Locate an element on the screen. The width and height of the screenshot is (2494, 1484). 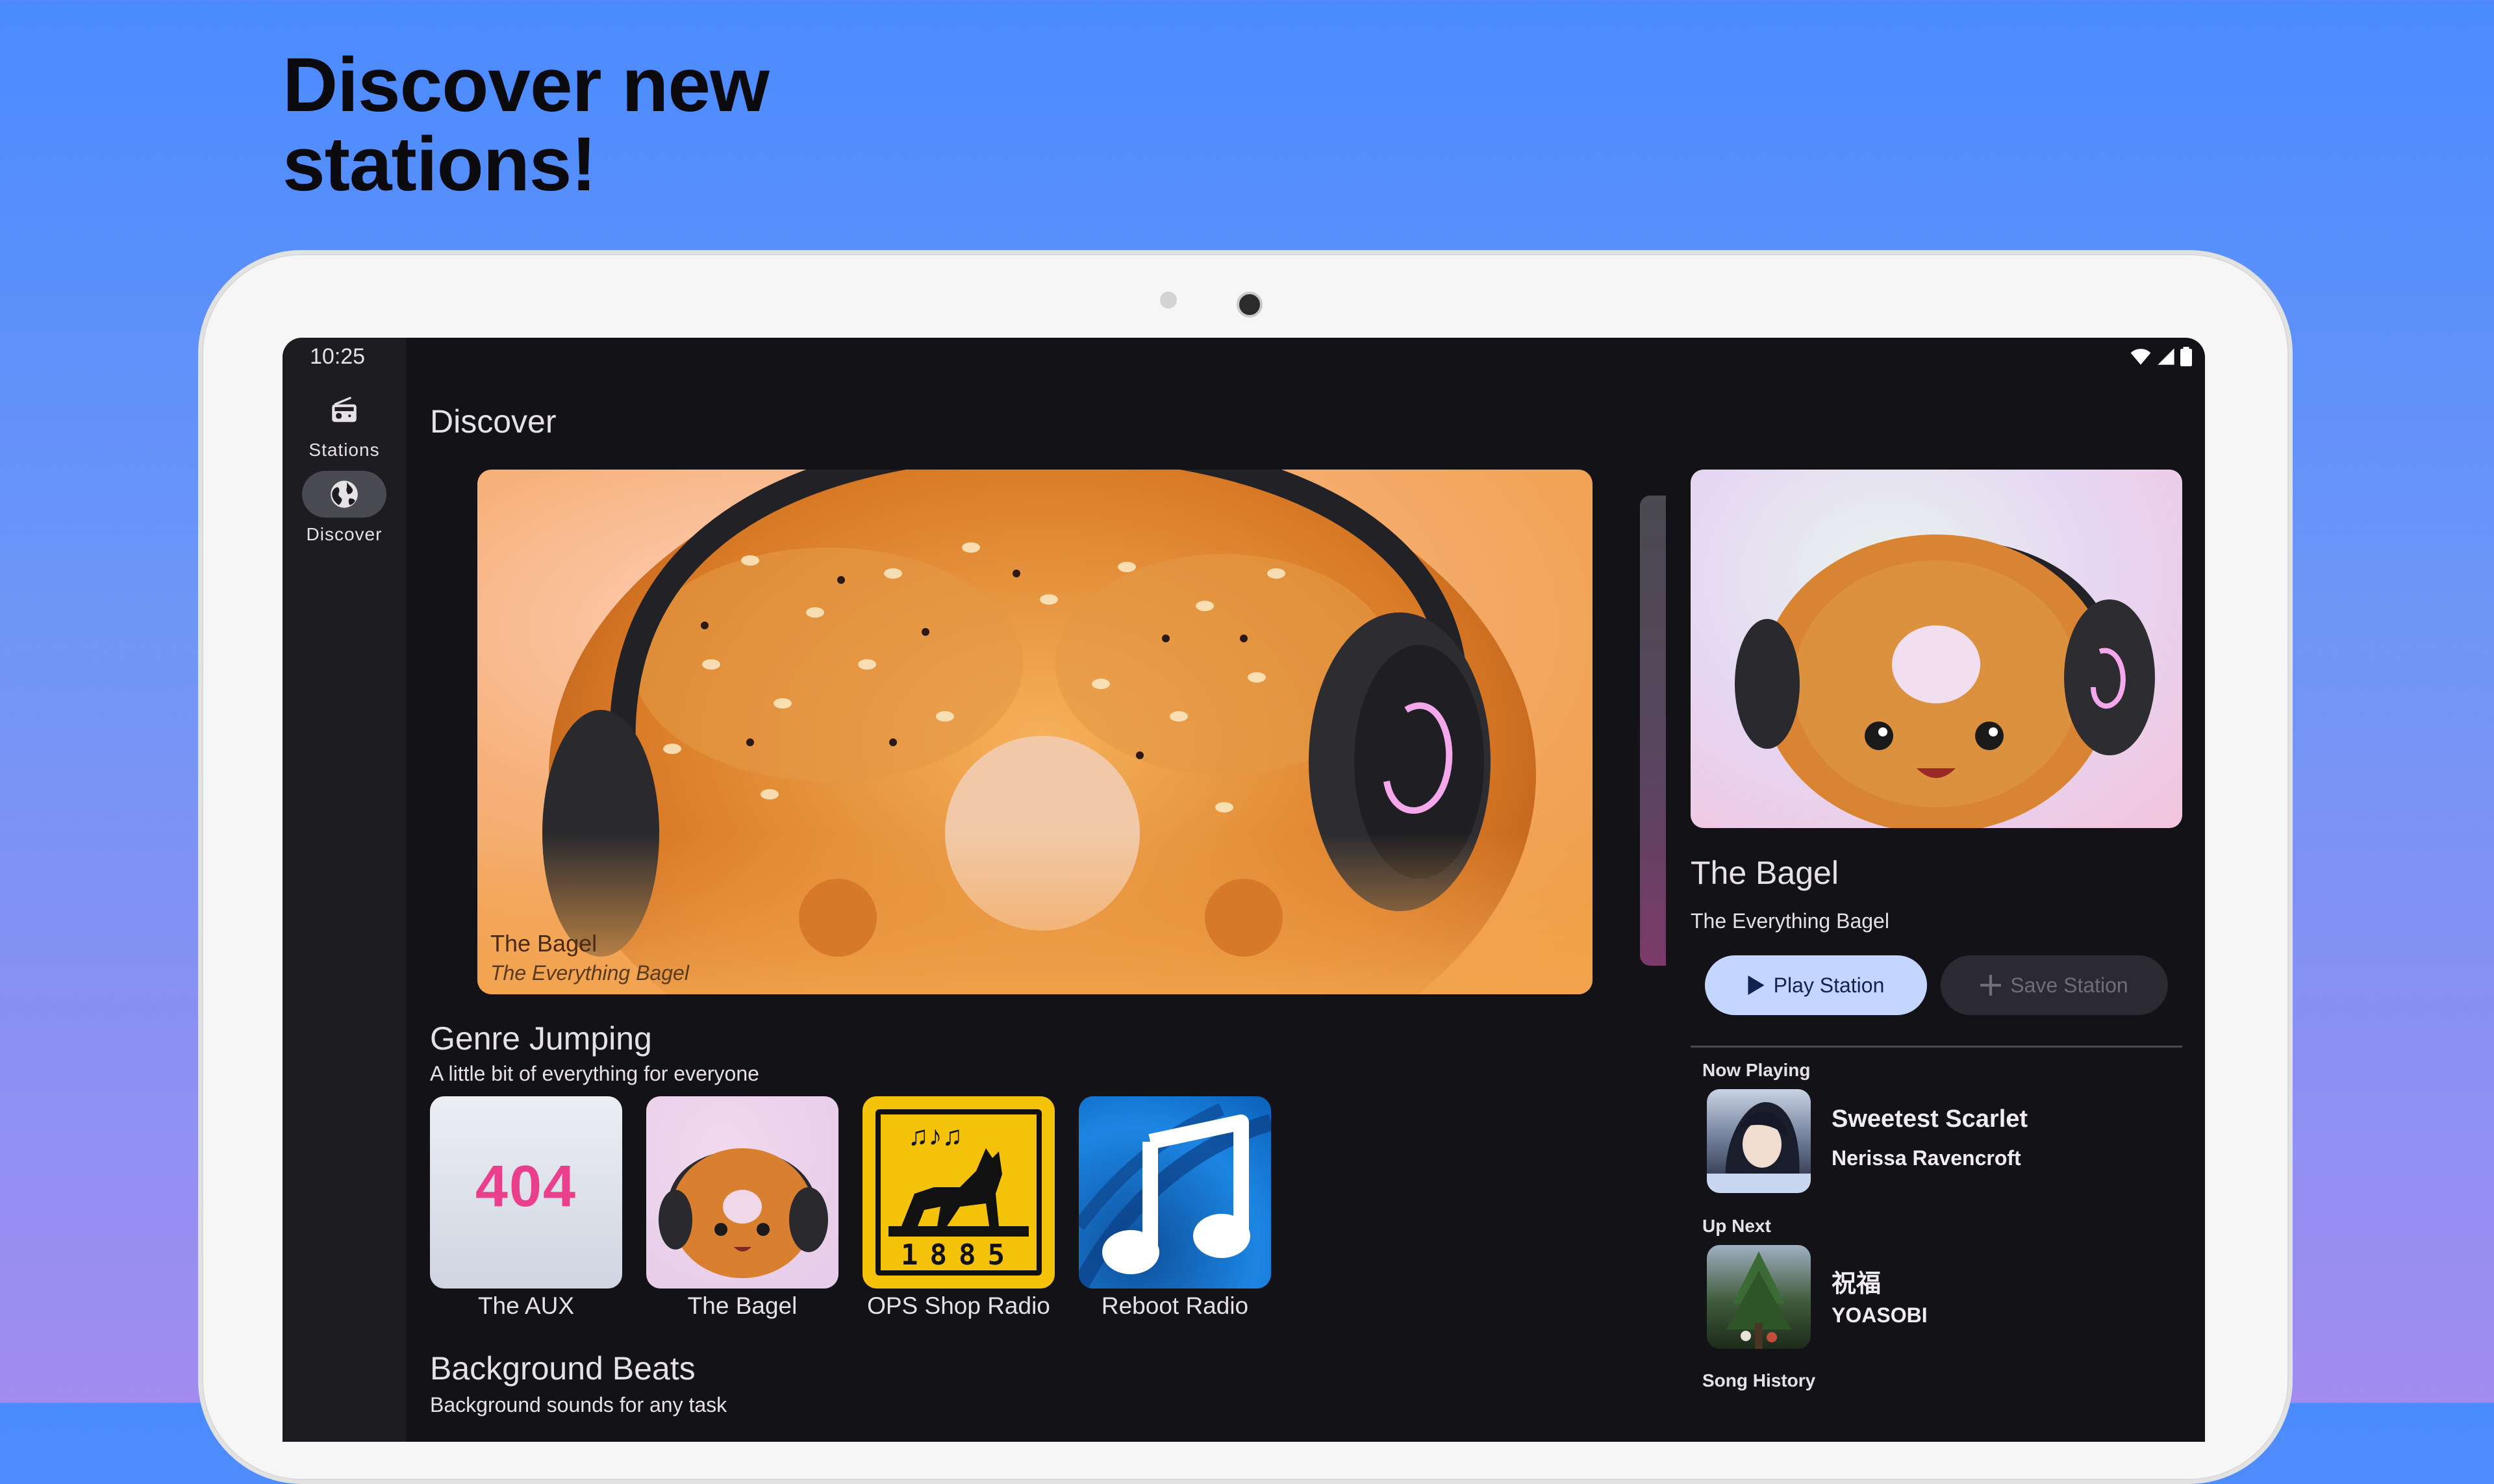
now-playing-label: Now Playing is located at coordinates (1757, 1070).